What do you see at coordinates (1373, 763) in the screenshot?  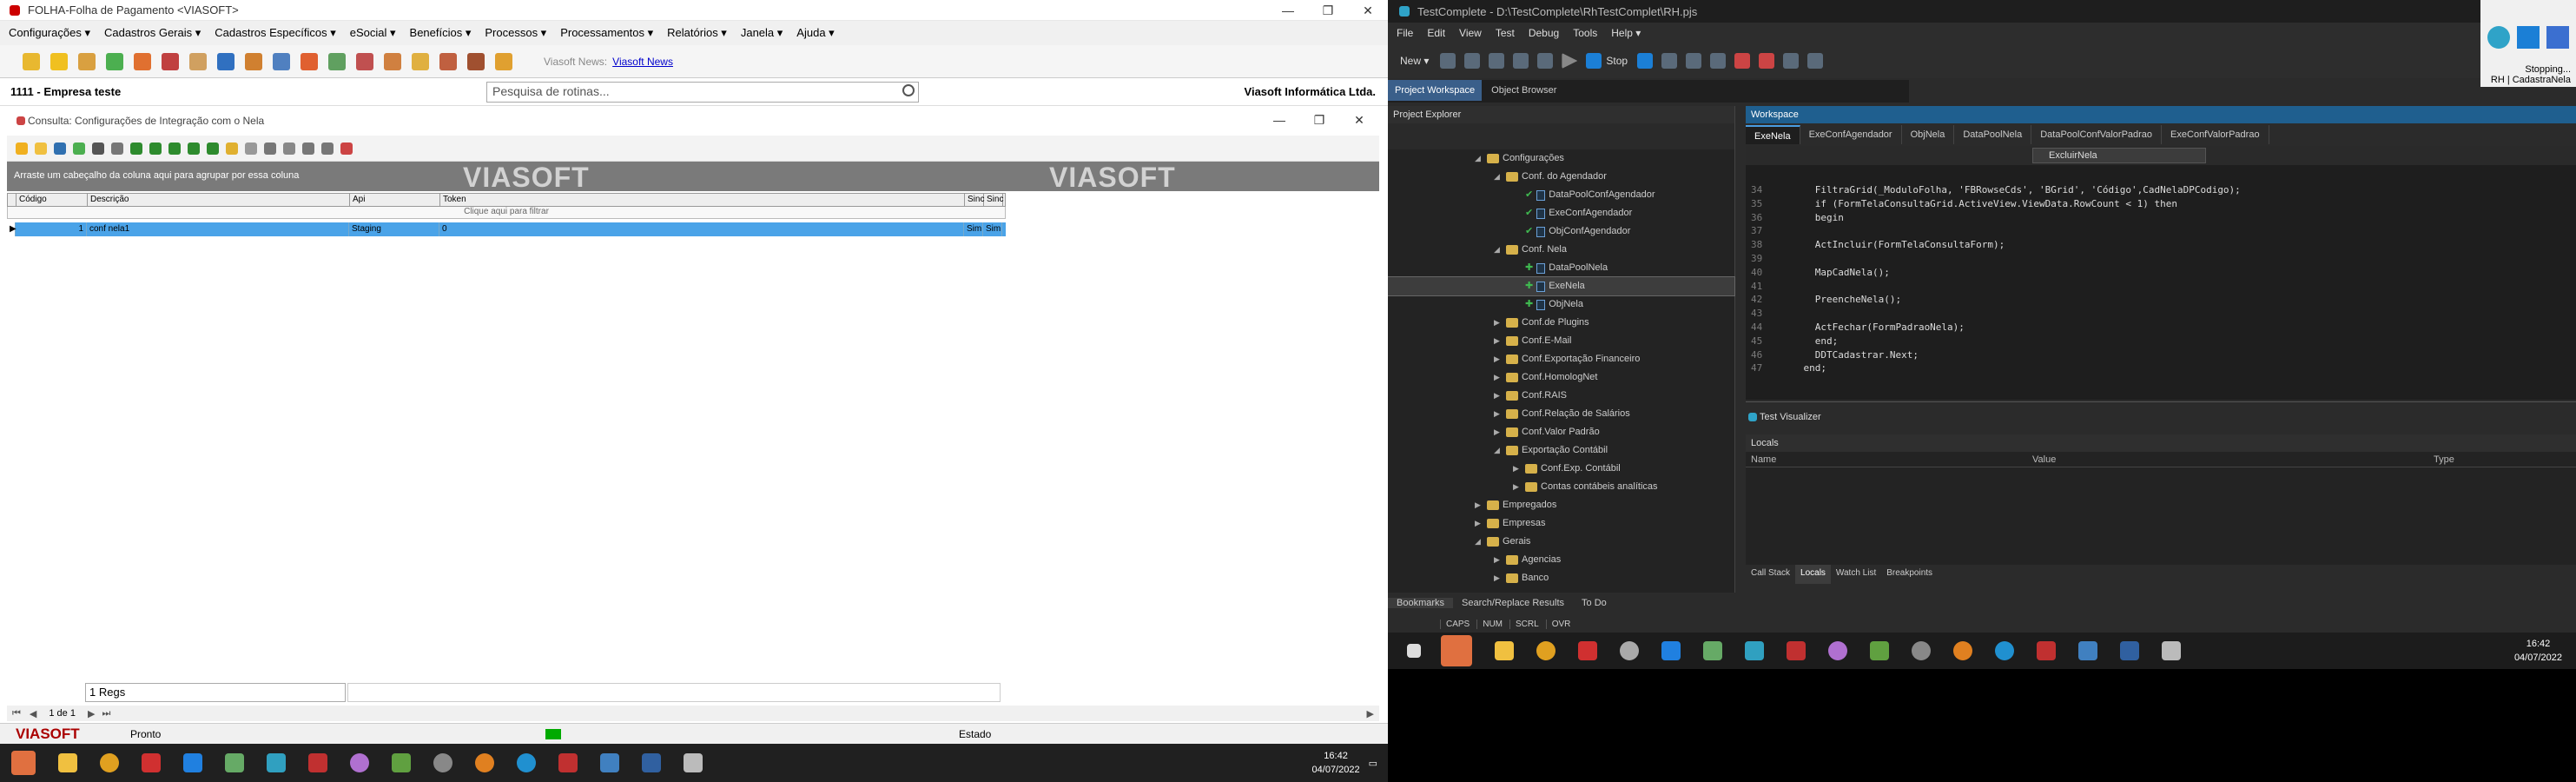 I see `notification-icon: ▭` at bounding box center [1373, 763].